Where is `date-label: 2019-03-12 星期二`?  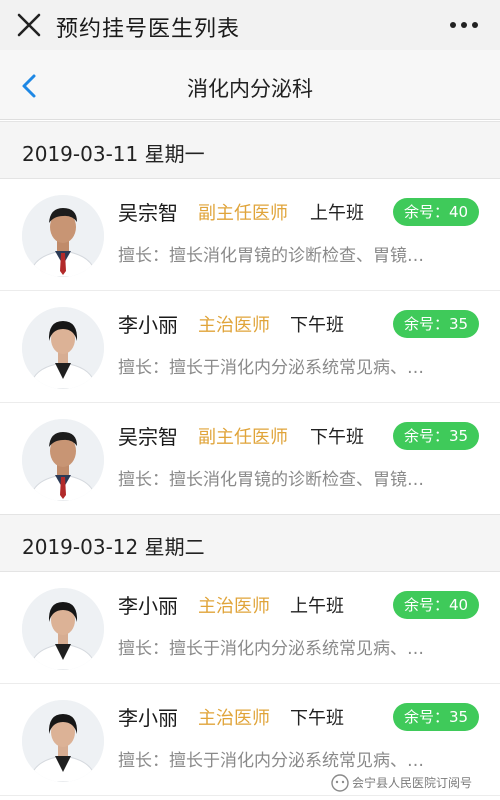 date-label: 2019-03-12 星期二 is located at coordinates (113, 547).